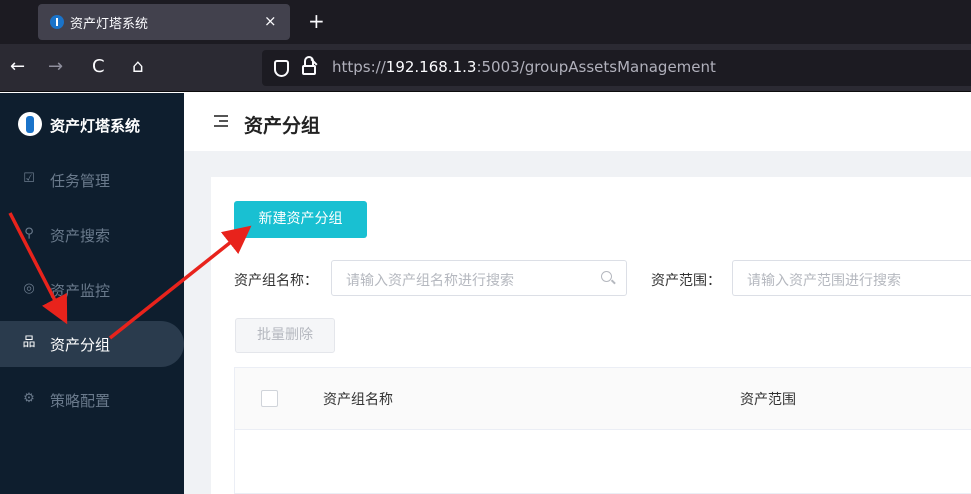  I want to click on group-icon: 品, so click(29, 342).